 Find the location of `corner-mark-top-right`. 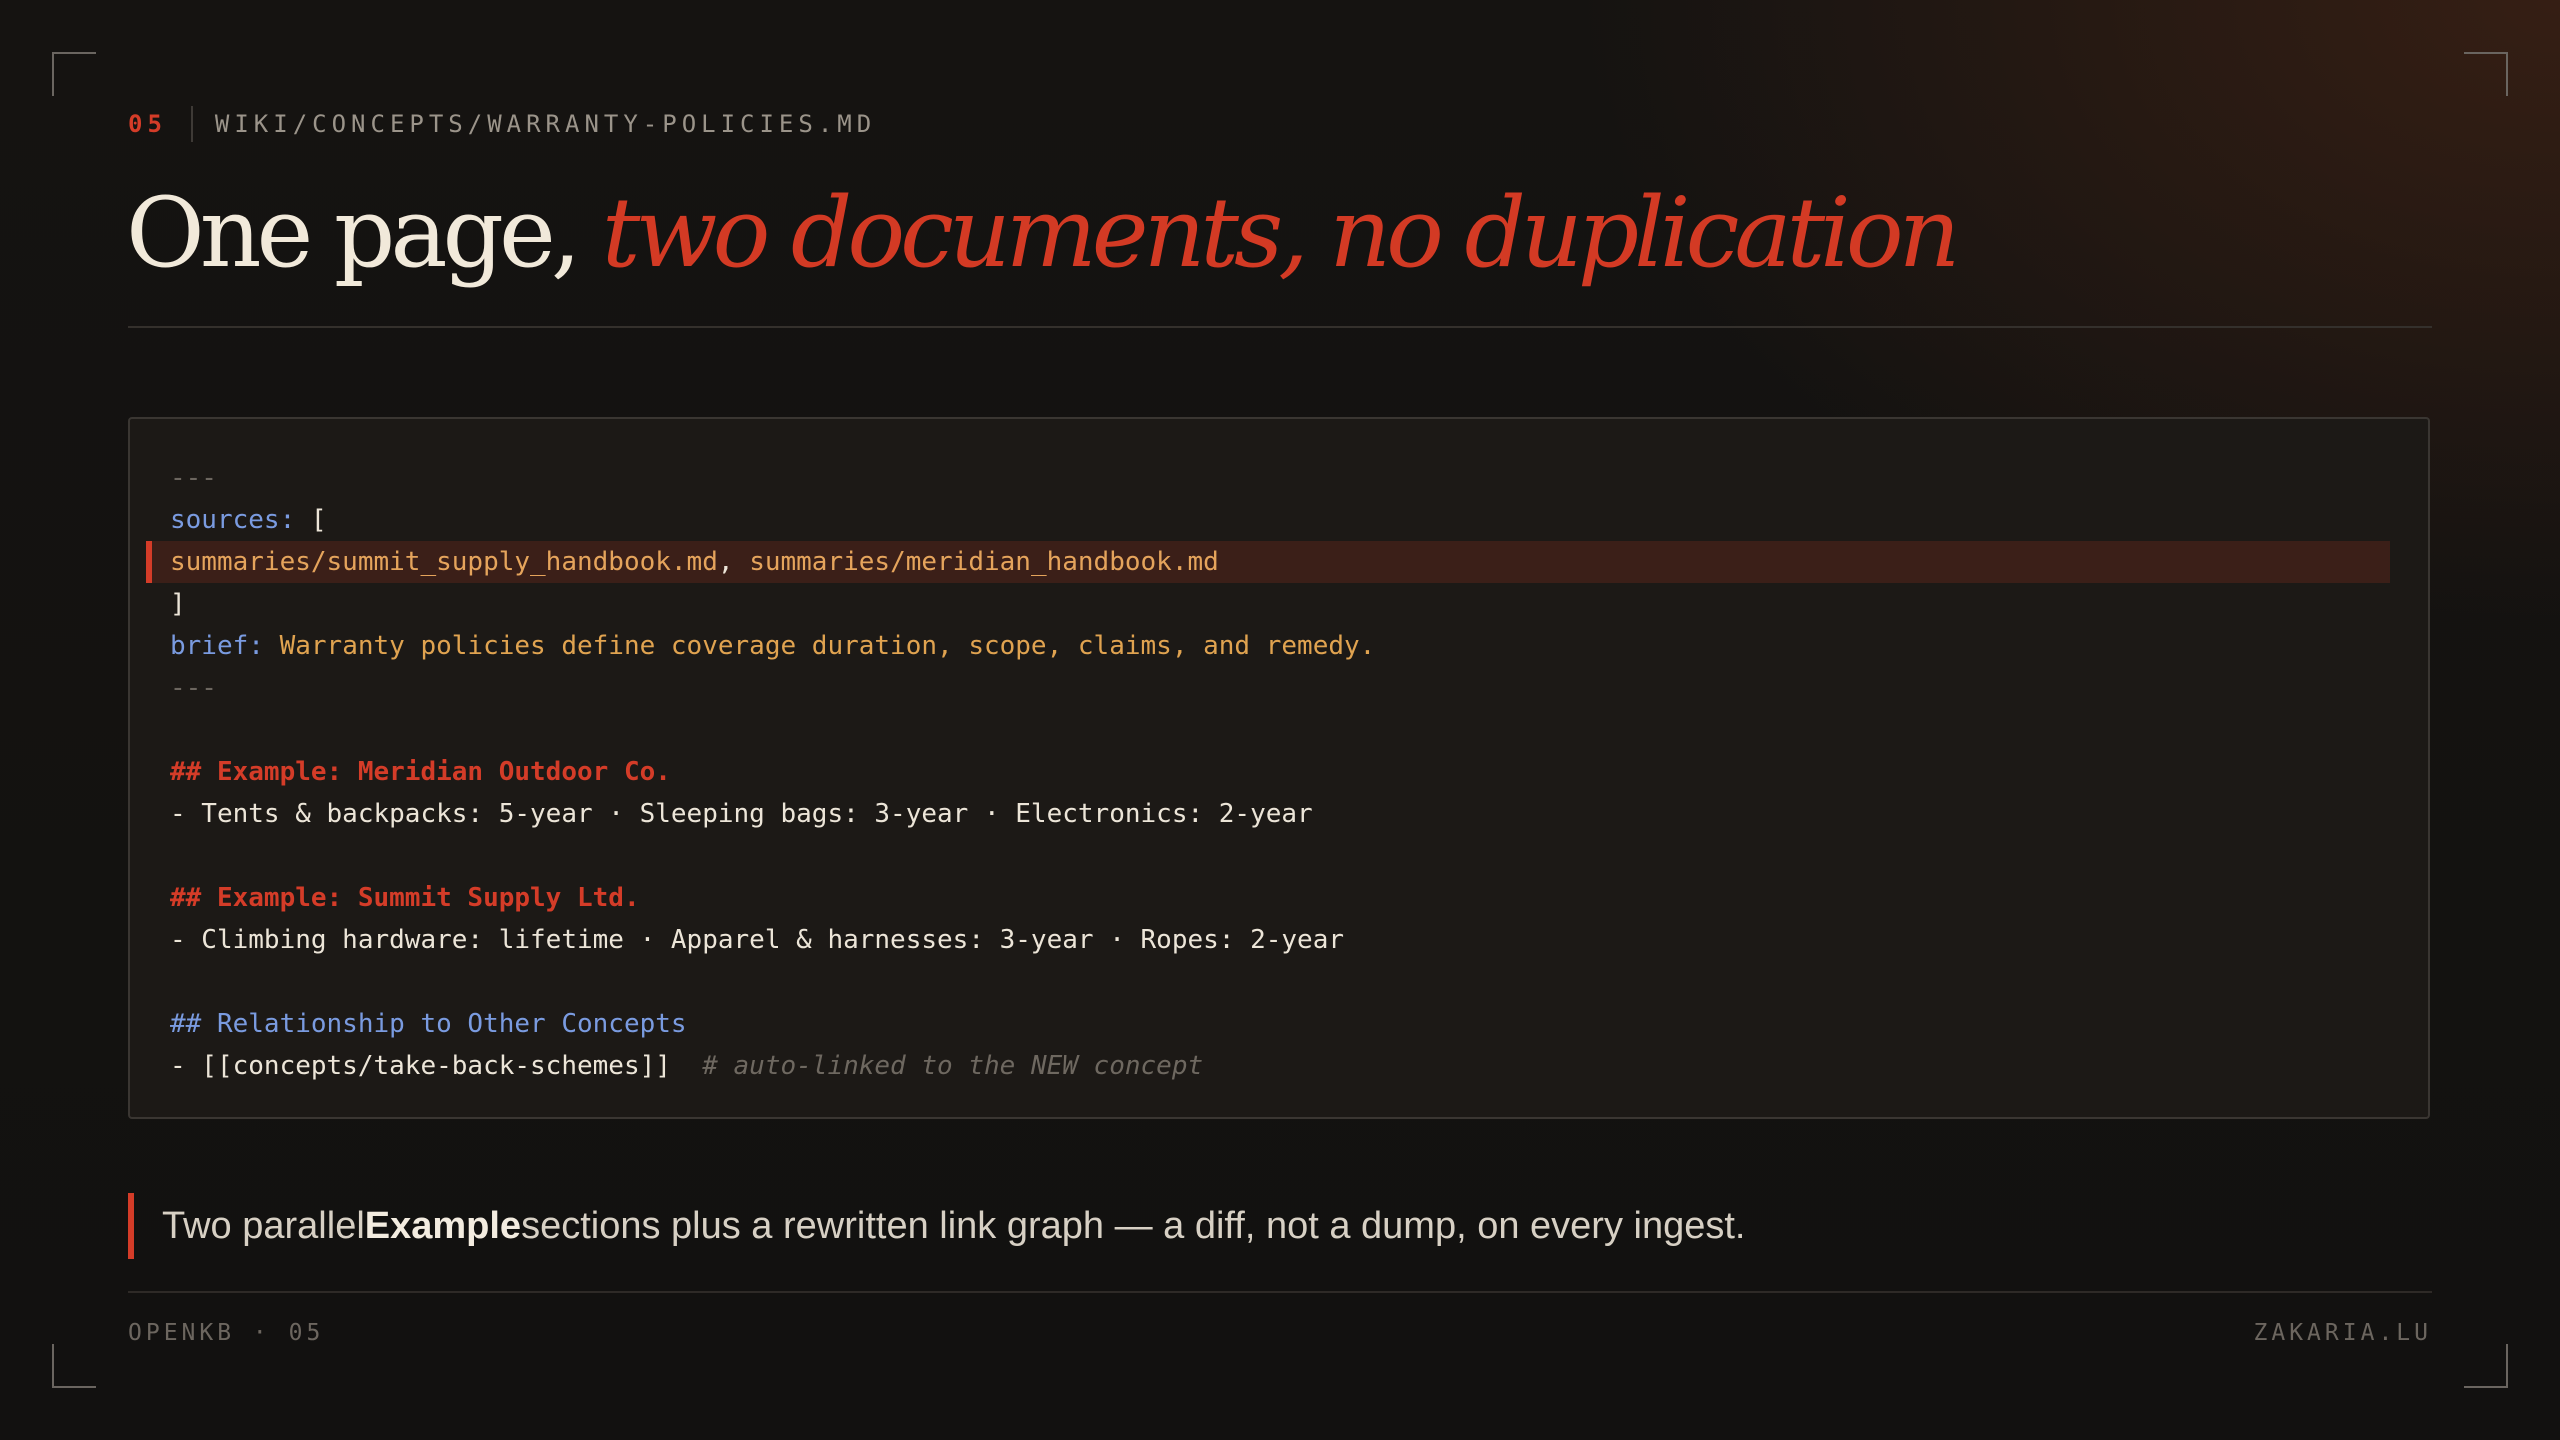

corner-mark-top-right is located at coordinates (2486, 74).